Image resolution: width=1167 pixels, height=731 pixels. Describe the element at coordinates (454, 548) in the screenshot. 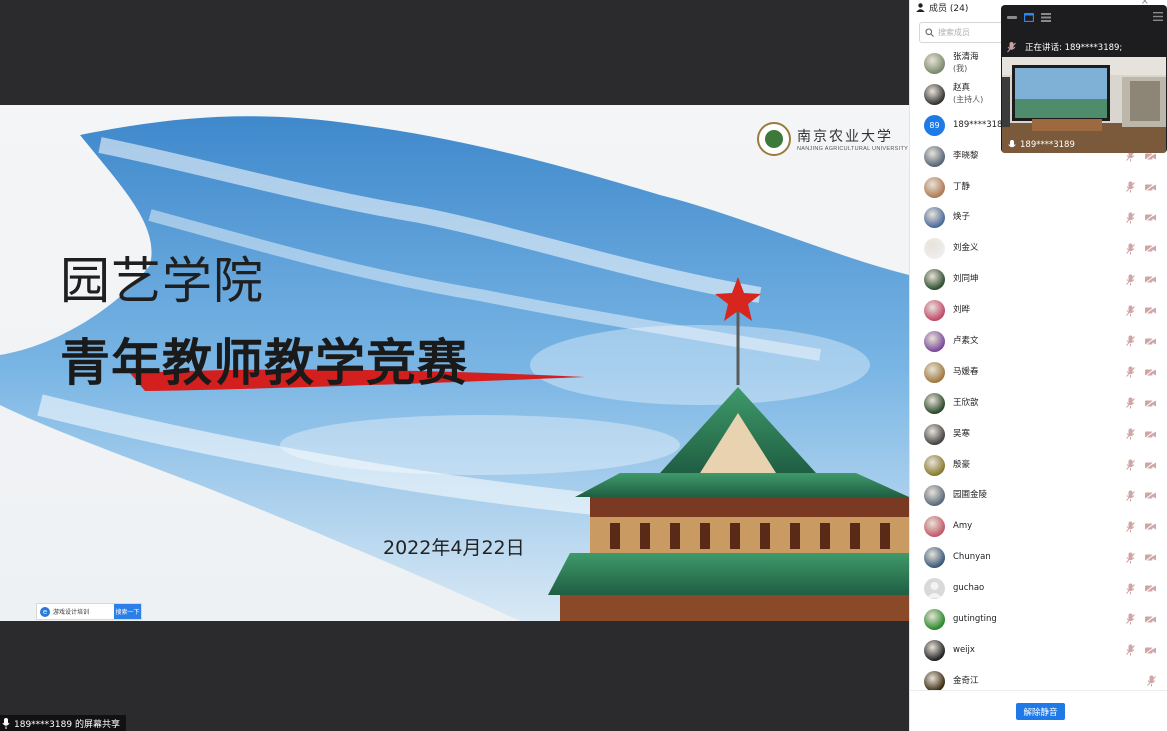

I see `slide-date: 2022年4月22日` at that location.